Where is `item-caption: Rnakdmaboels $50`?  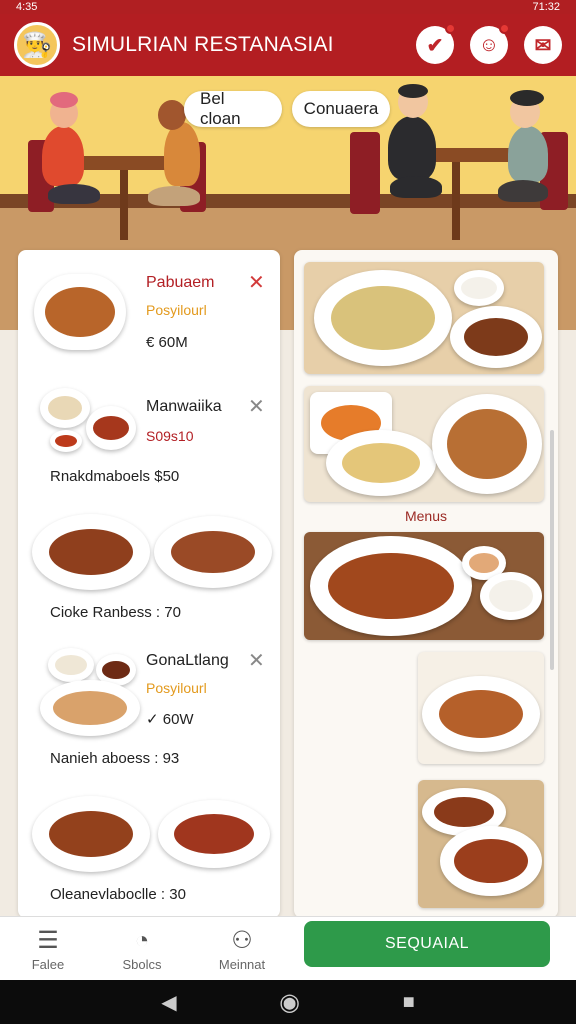
item-caption: Rnakdmaboels $50 is located at coordinates (115, 476).